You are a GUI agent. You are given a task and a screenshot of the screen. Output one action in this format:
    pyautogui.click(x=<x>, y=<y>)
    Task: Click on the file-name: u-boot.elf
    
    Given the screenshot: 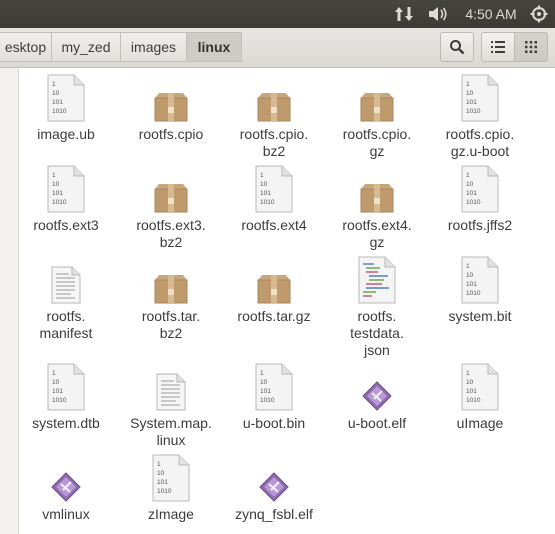 What is the action you would take?
    pyautogui.click(x=377, y=423)
    